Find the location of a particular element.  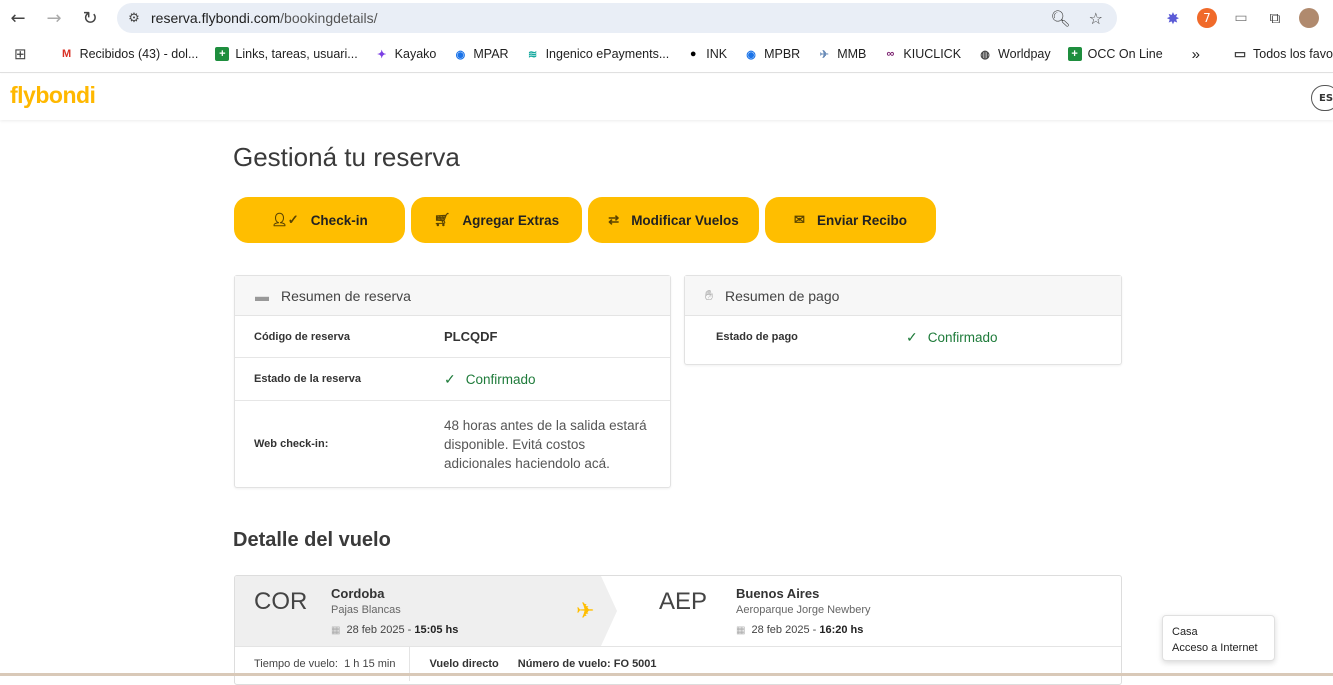

ingenico-icon: ≋ is located at coordinates (532, 54).